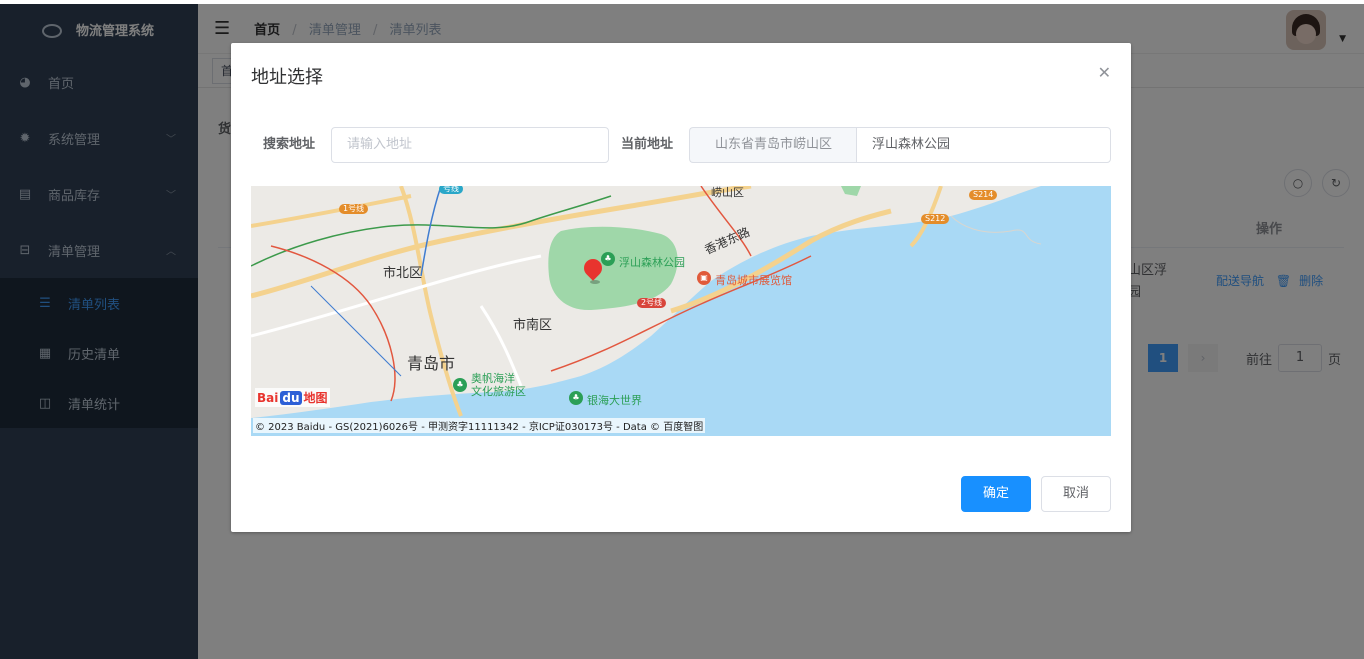  Describe the element at coordinates (614, 400) in the screenshot. I see `map-label-yinhai: 银海大世界` at that location.